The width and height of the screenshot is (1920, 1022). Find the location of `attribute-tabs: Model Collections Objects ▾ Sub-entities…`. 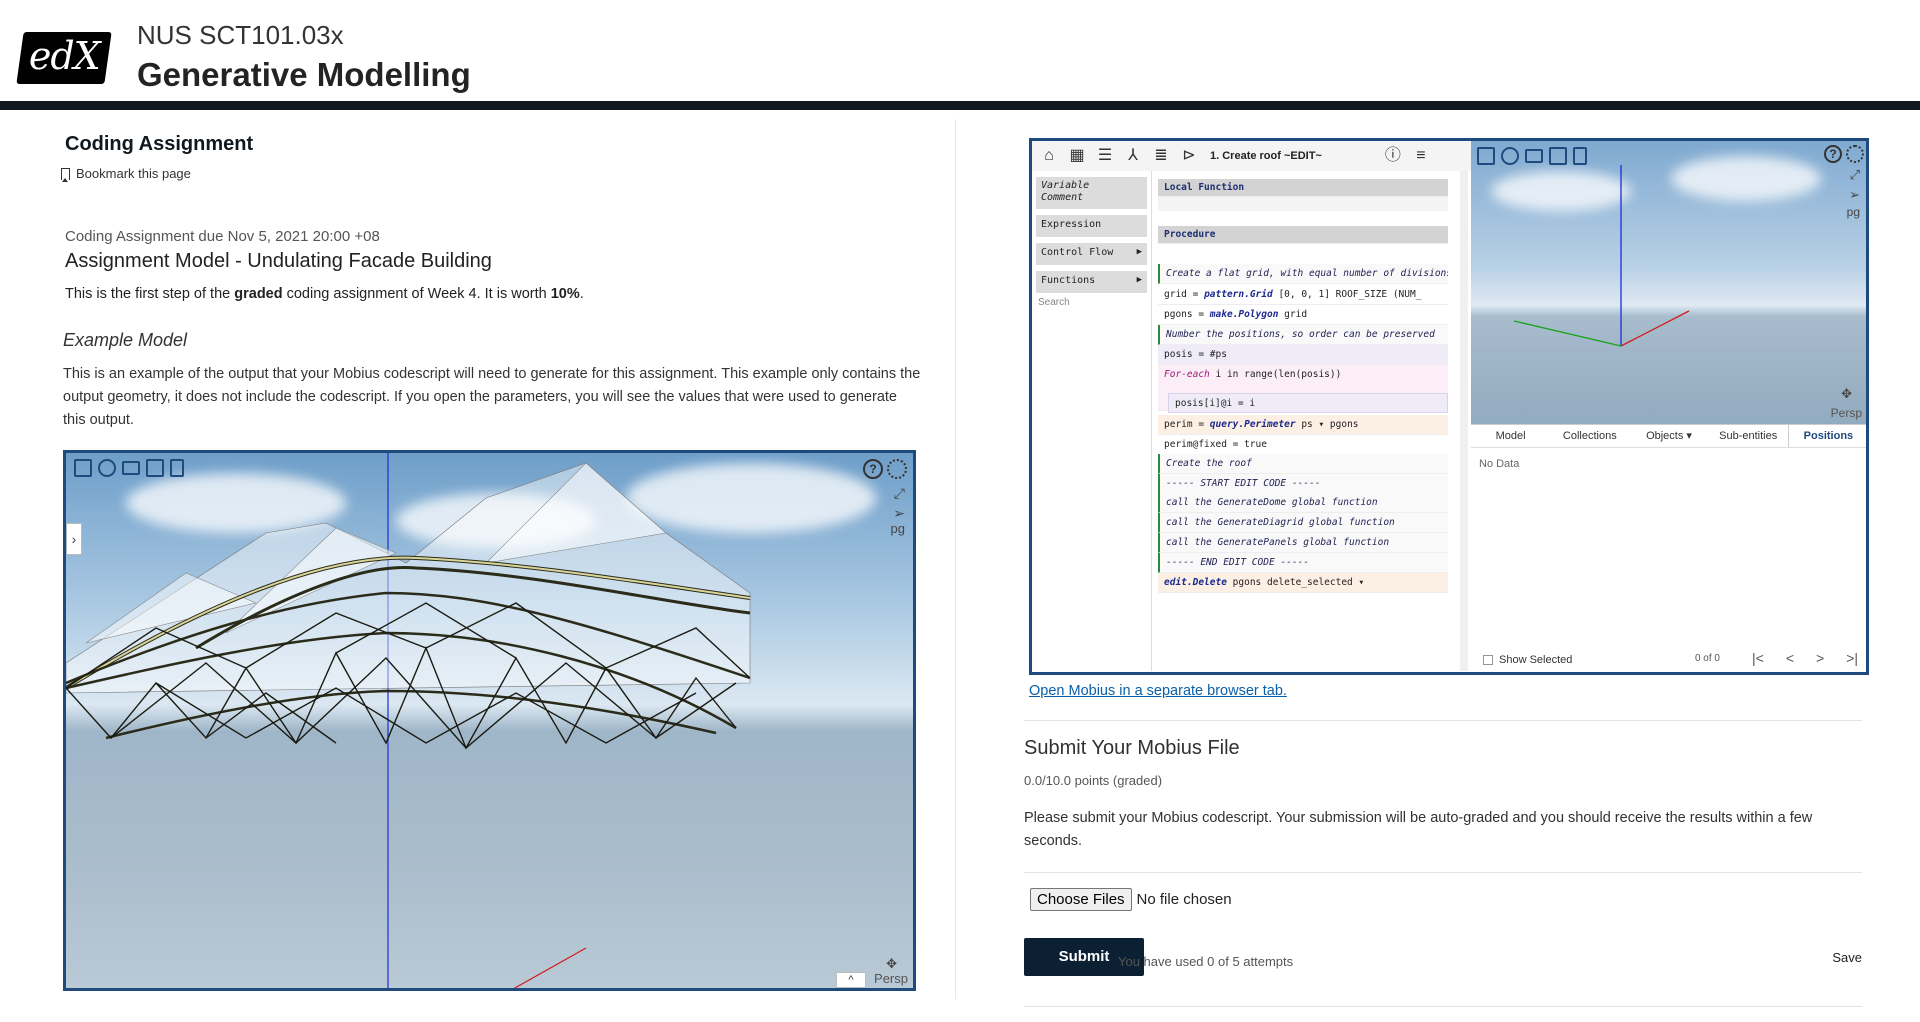

attribute-tabs: Model Collections Objects ▾ Sub-entities… is located at coordinates (1668, 436).